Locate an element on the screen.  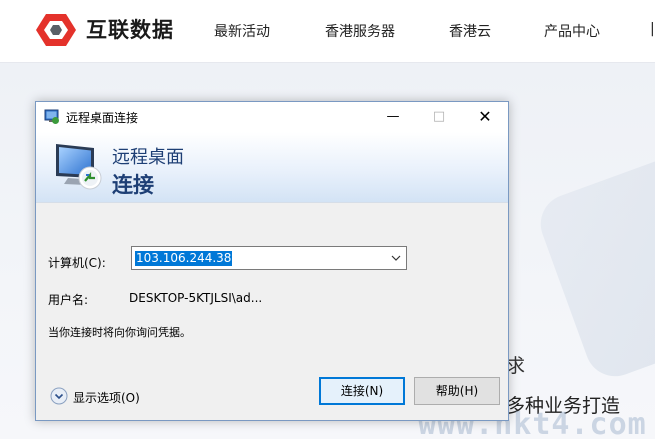
rdp-small-icon is located at coordinates (51, 116).